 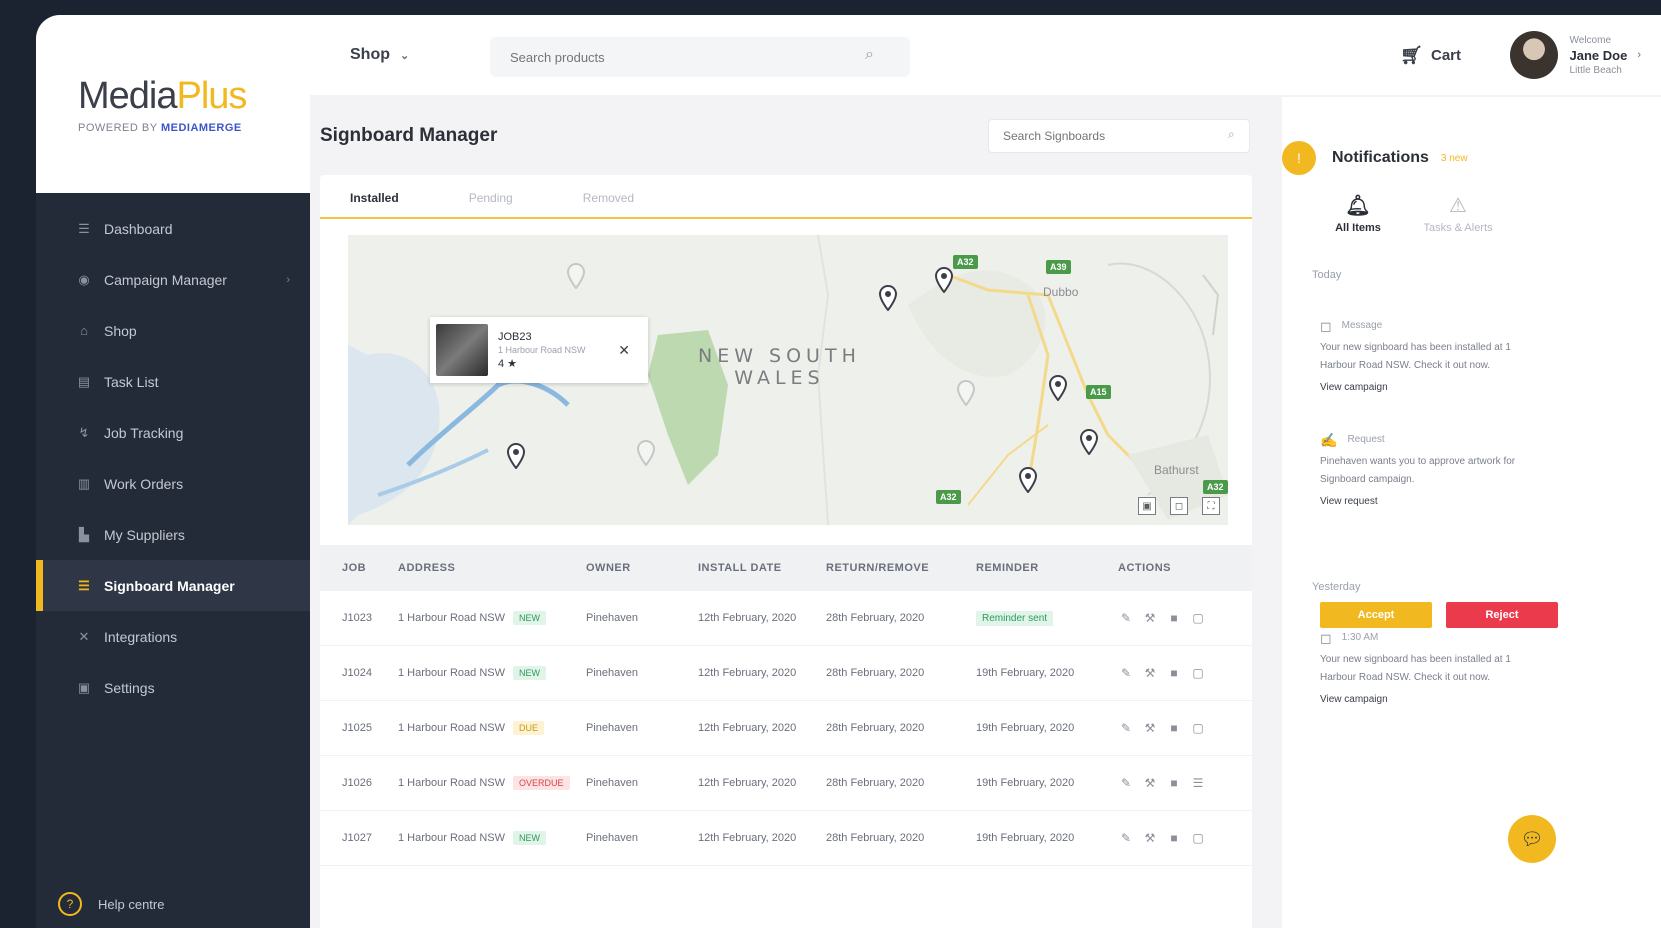 What do you see at coordinates (173, 228) in the screenshot?
I see `sidebar-item-dashboard: ☰ Dashboard` at bounding box center [173, 228].